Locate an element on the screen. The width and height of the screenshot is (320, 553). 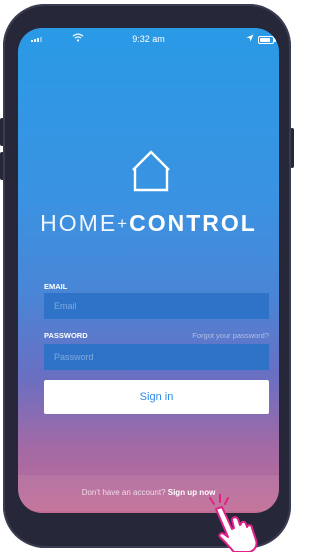
signup-prompt-text: Don't have an account? is located at coordinates (123, 492).